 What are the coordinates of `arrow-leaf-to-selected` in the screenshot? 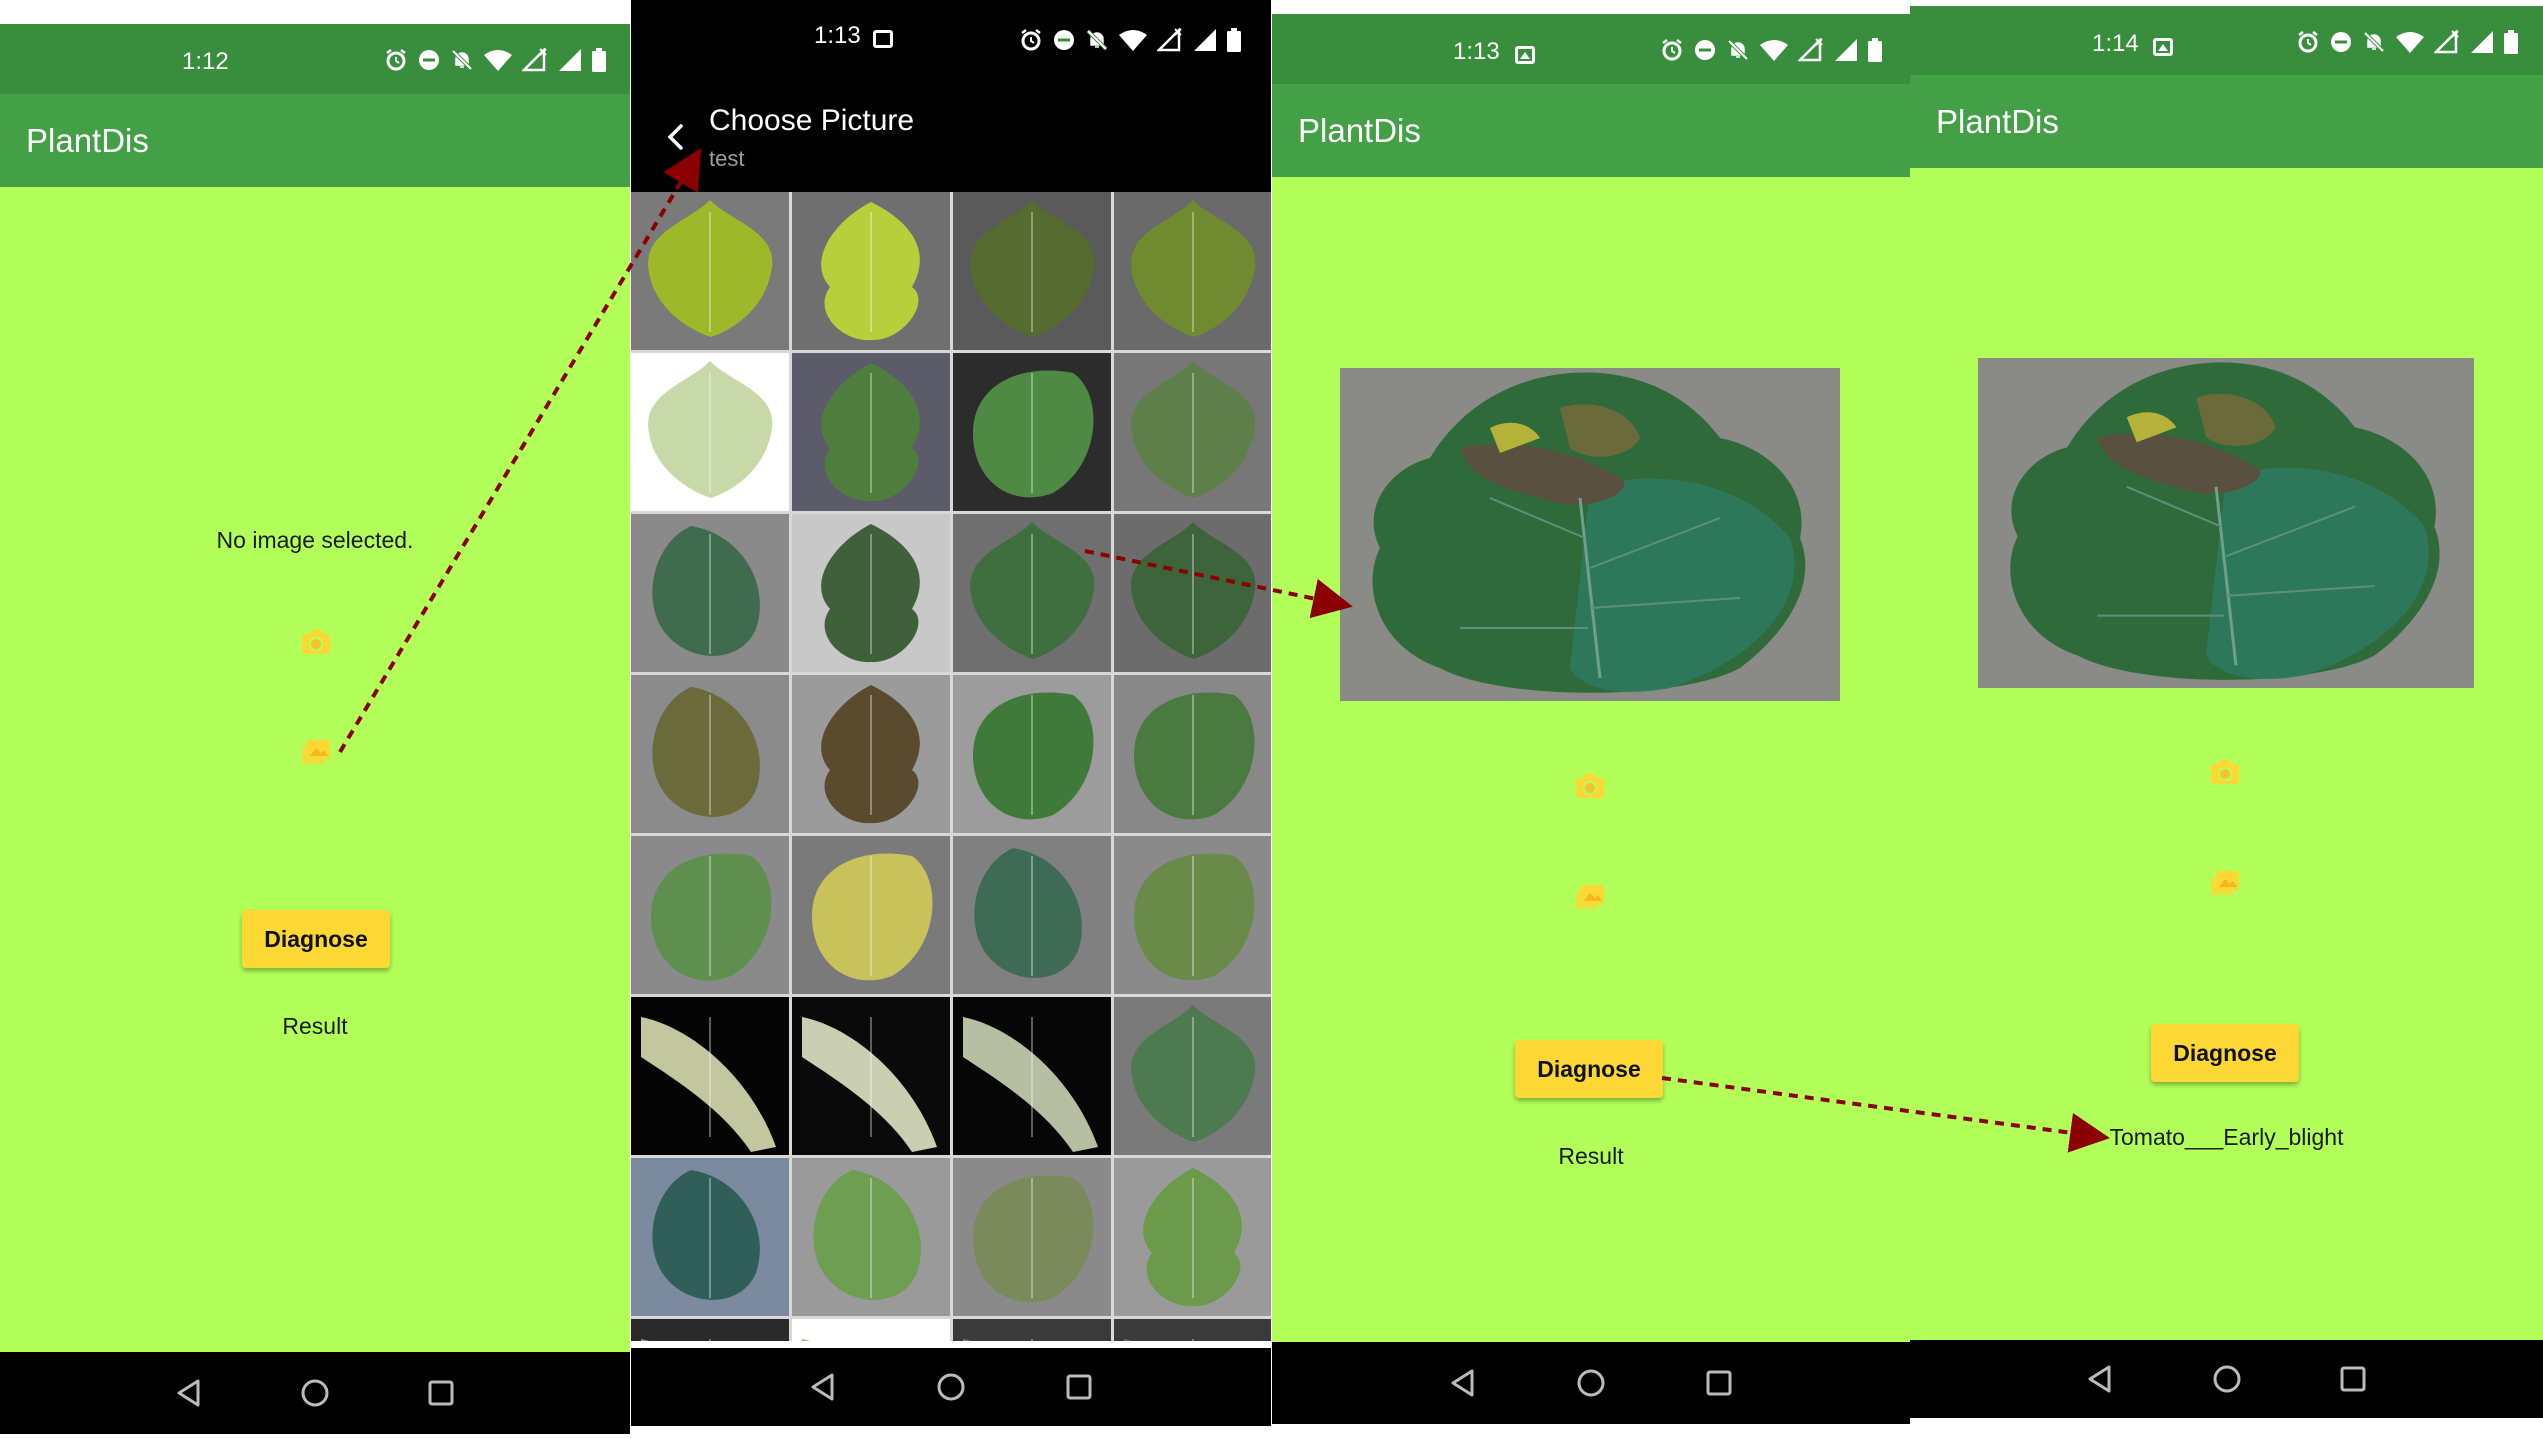 It's located at (1218, 584).